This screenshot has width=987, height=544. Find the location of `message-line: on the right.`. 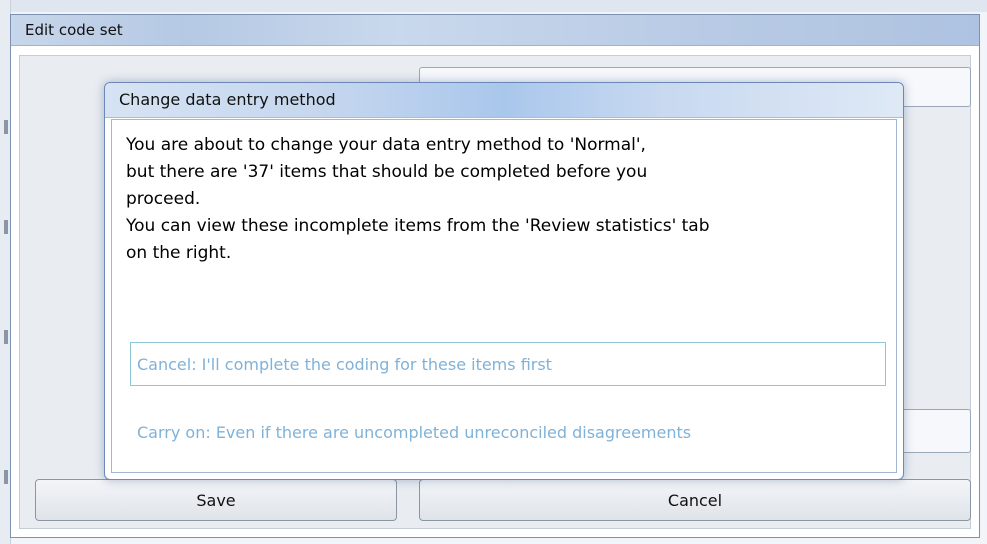

message-line: on the right. is located at coordinates (179, 253).